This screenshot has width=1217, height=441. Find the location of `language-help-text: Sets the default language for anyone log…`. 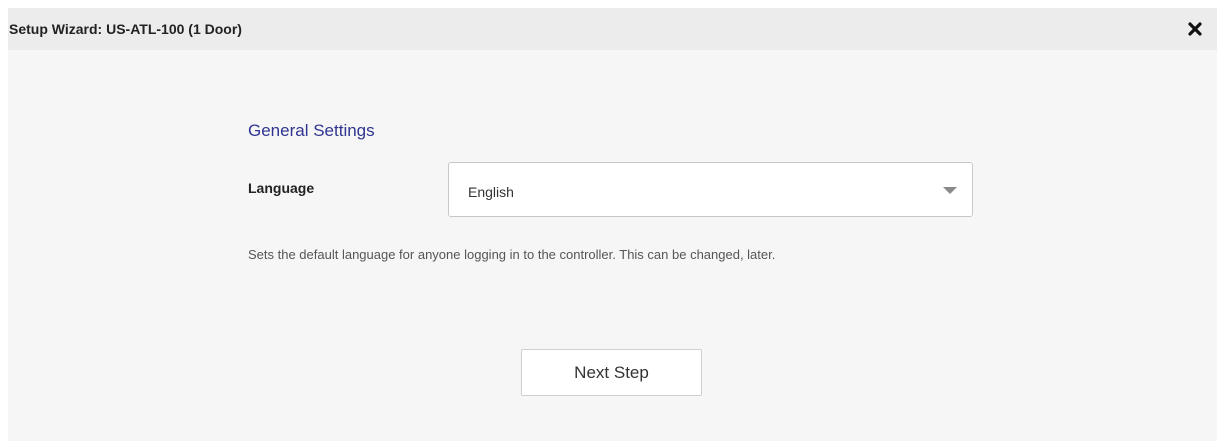

language-help-text: Sets the default language for anyone log… is located at coordinates (512, 254).